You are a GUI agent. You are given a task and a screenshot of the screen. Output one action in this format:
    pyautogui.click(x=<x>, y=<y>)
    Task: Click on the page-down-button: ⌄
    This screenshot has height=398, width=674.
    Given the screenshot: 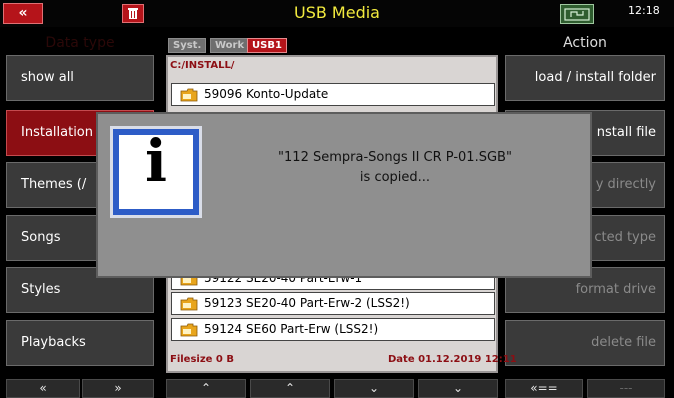 What is the action you would take?
    pyautogui.click(x=374, y=388)
    